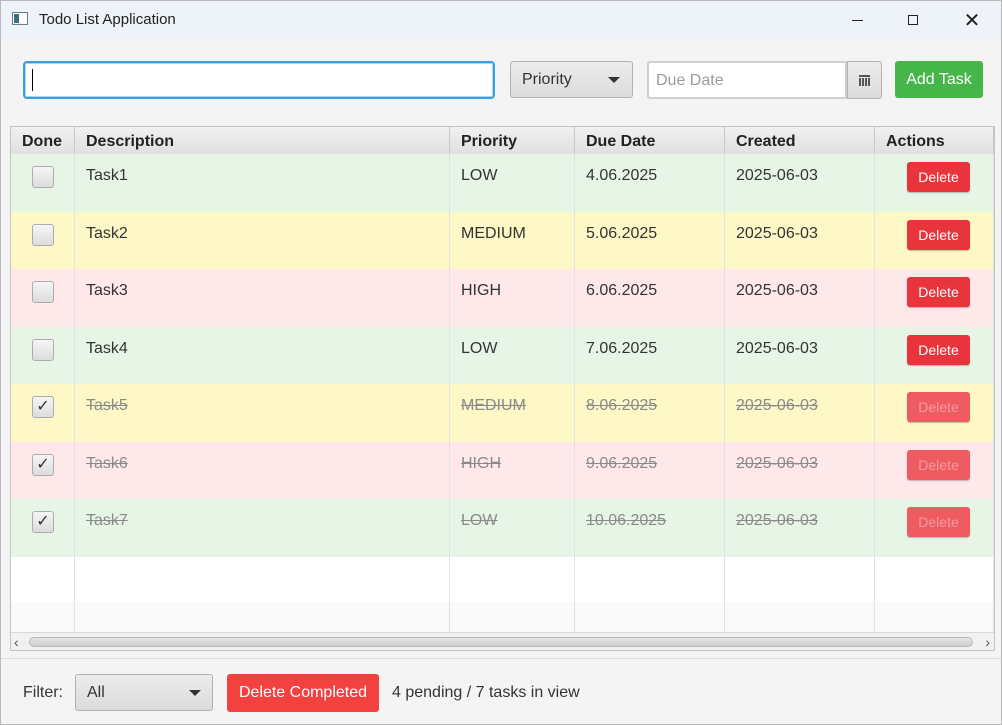 The height and width of the screenshot is (725, 1002). What do you see at coordinates (501, 80) in the screenshot?
I see `task-entry-toolbar: Priority Due Date Add Task` at bounding box center [501, 80].